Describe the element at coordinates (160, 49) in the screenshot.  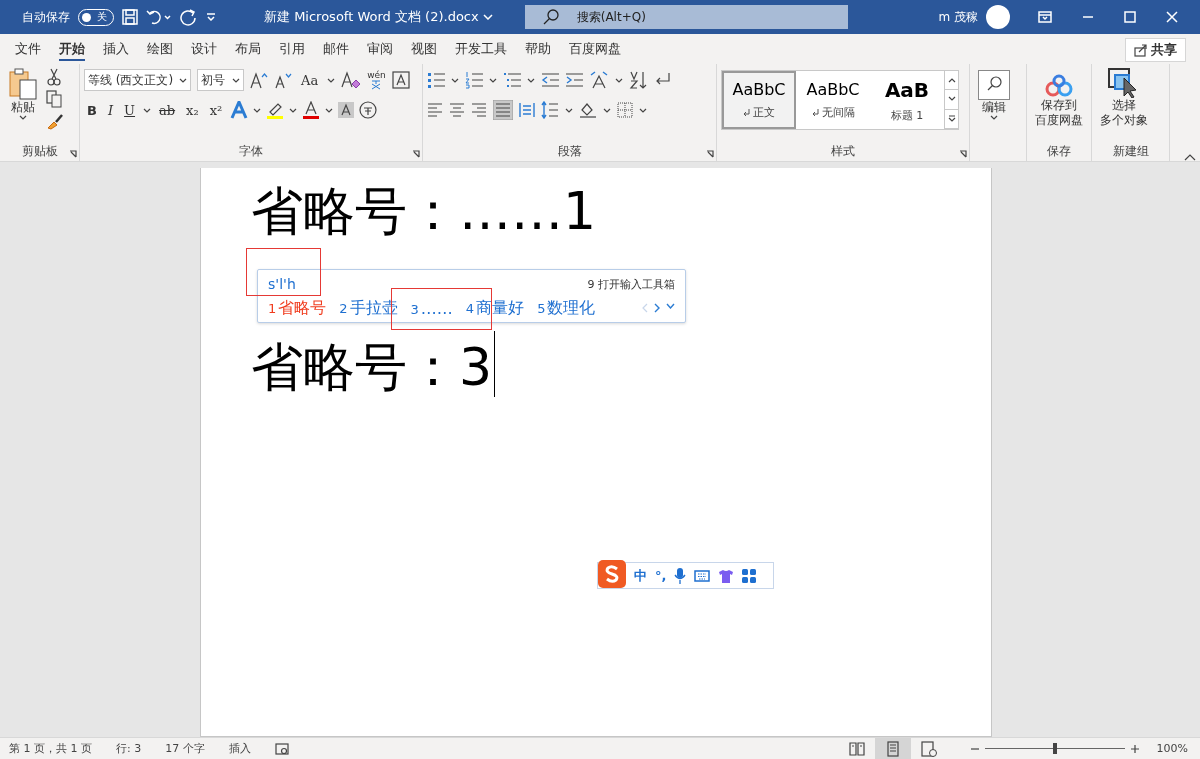
I see `ribbon-tab: 绘图` at that location.